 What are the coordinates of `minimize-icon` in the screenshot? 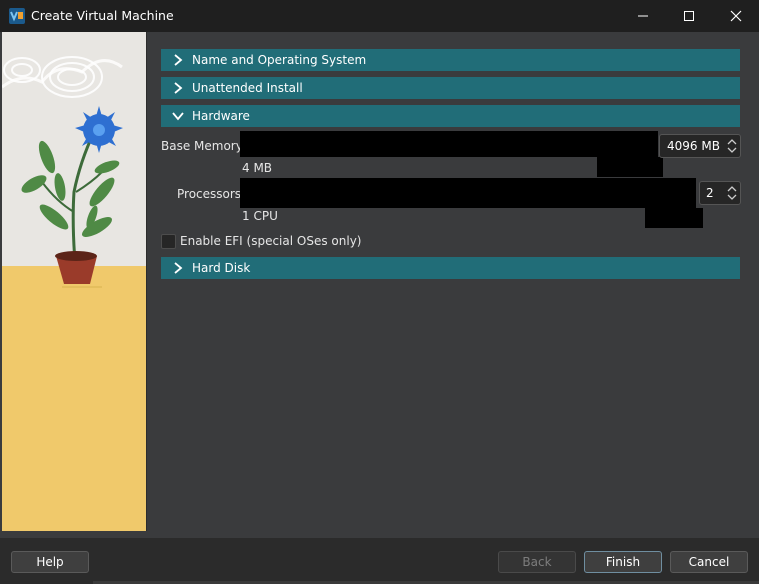 It's located at (643, 16).